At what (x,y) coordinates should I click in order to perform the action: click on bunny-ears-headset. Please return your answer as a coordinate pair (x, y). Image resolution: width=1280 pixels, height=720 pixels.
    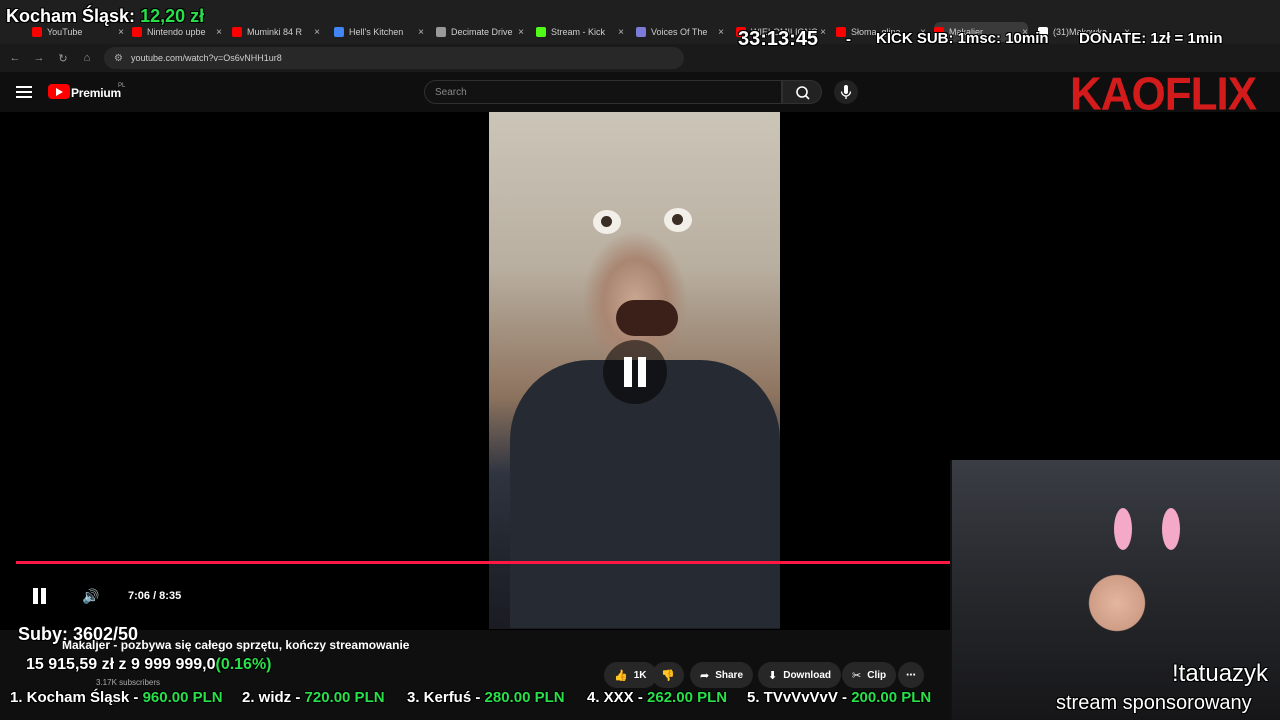
    Looking at the image, I should click on (1147, 529).